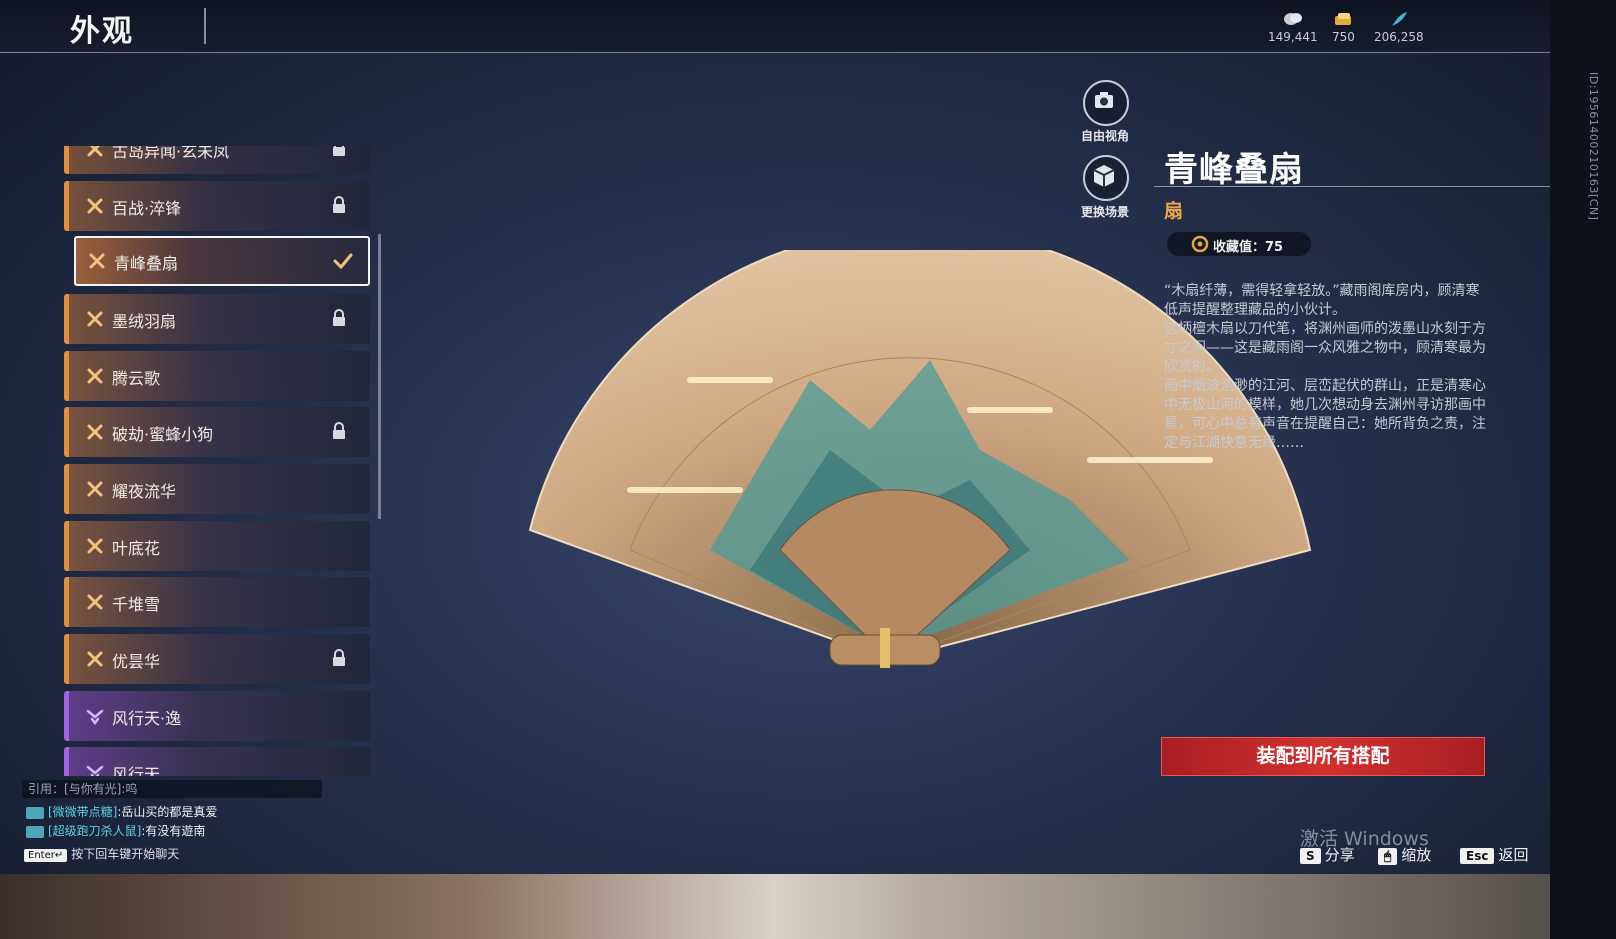 This screenshot has height=939, width=1616. I want to click on camera-icon, so click(1104, 100).